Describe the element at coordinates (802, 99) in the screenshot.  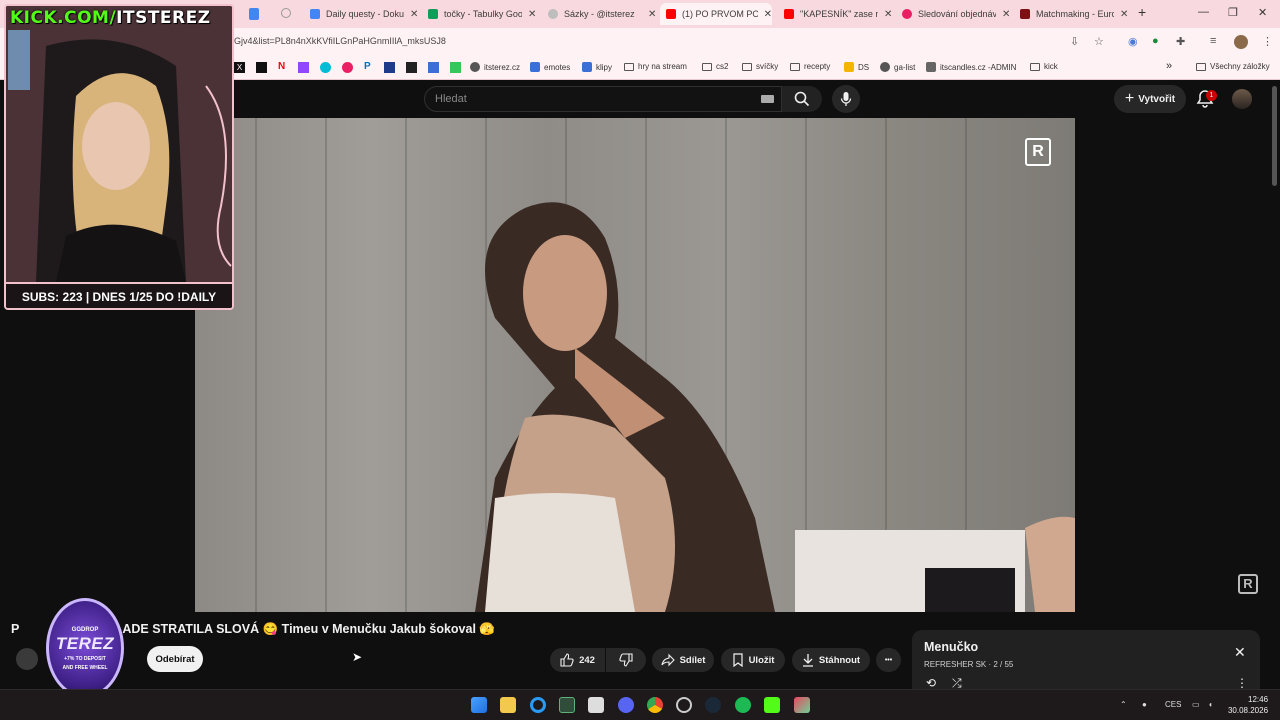
I see `search-button` at that location.